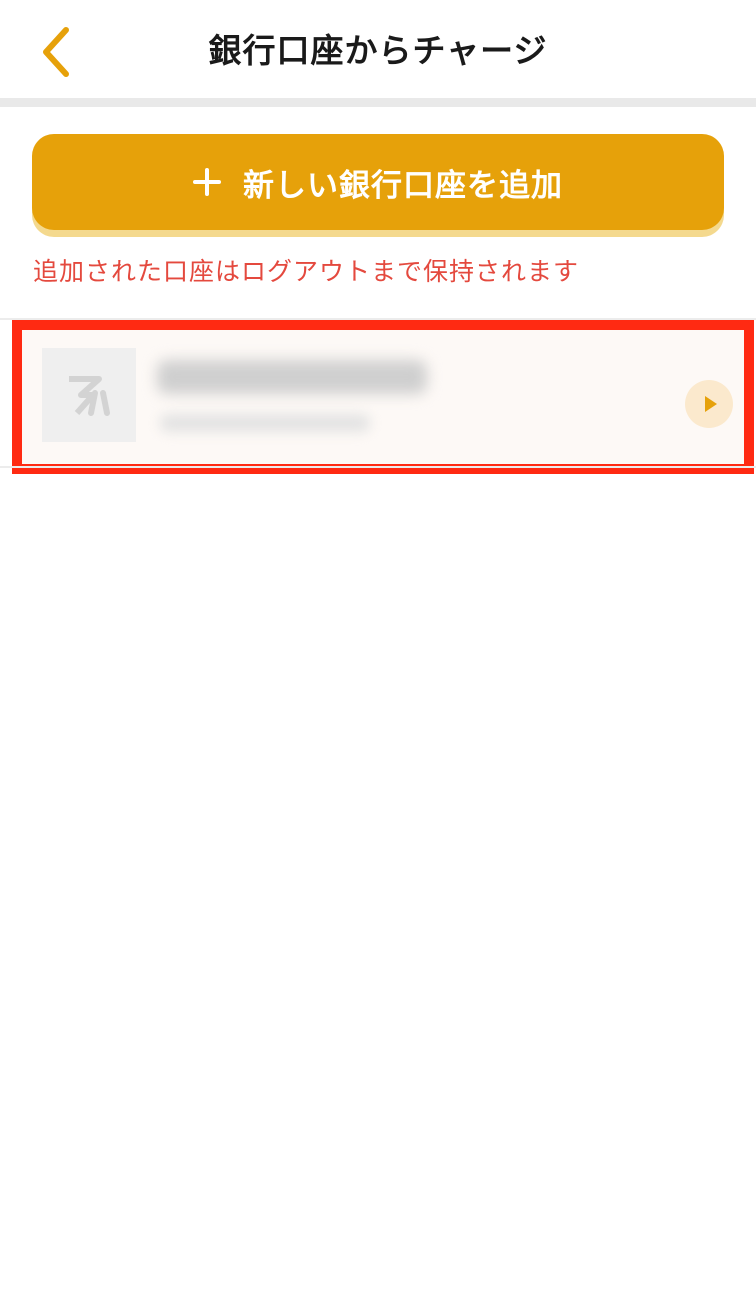  What do you see at coordinates (306, 271) in the screenshot?
I see `retention-notice: 追加された口座はログアウトまで保持されます` at bounding box center [306, 271].